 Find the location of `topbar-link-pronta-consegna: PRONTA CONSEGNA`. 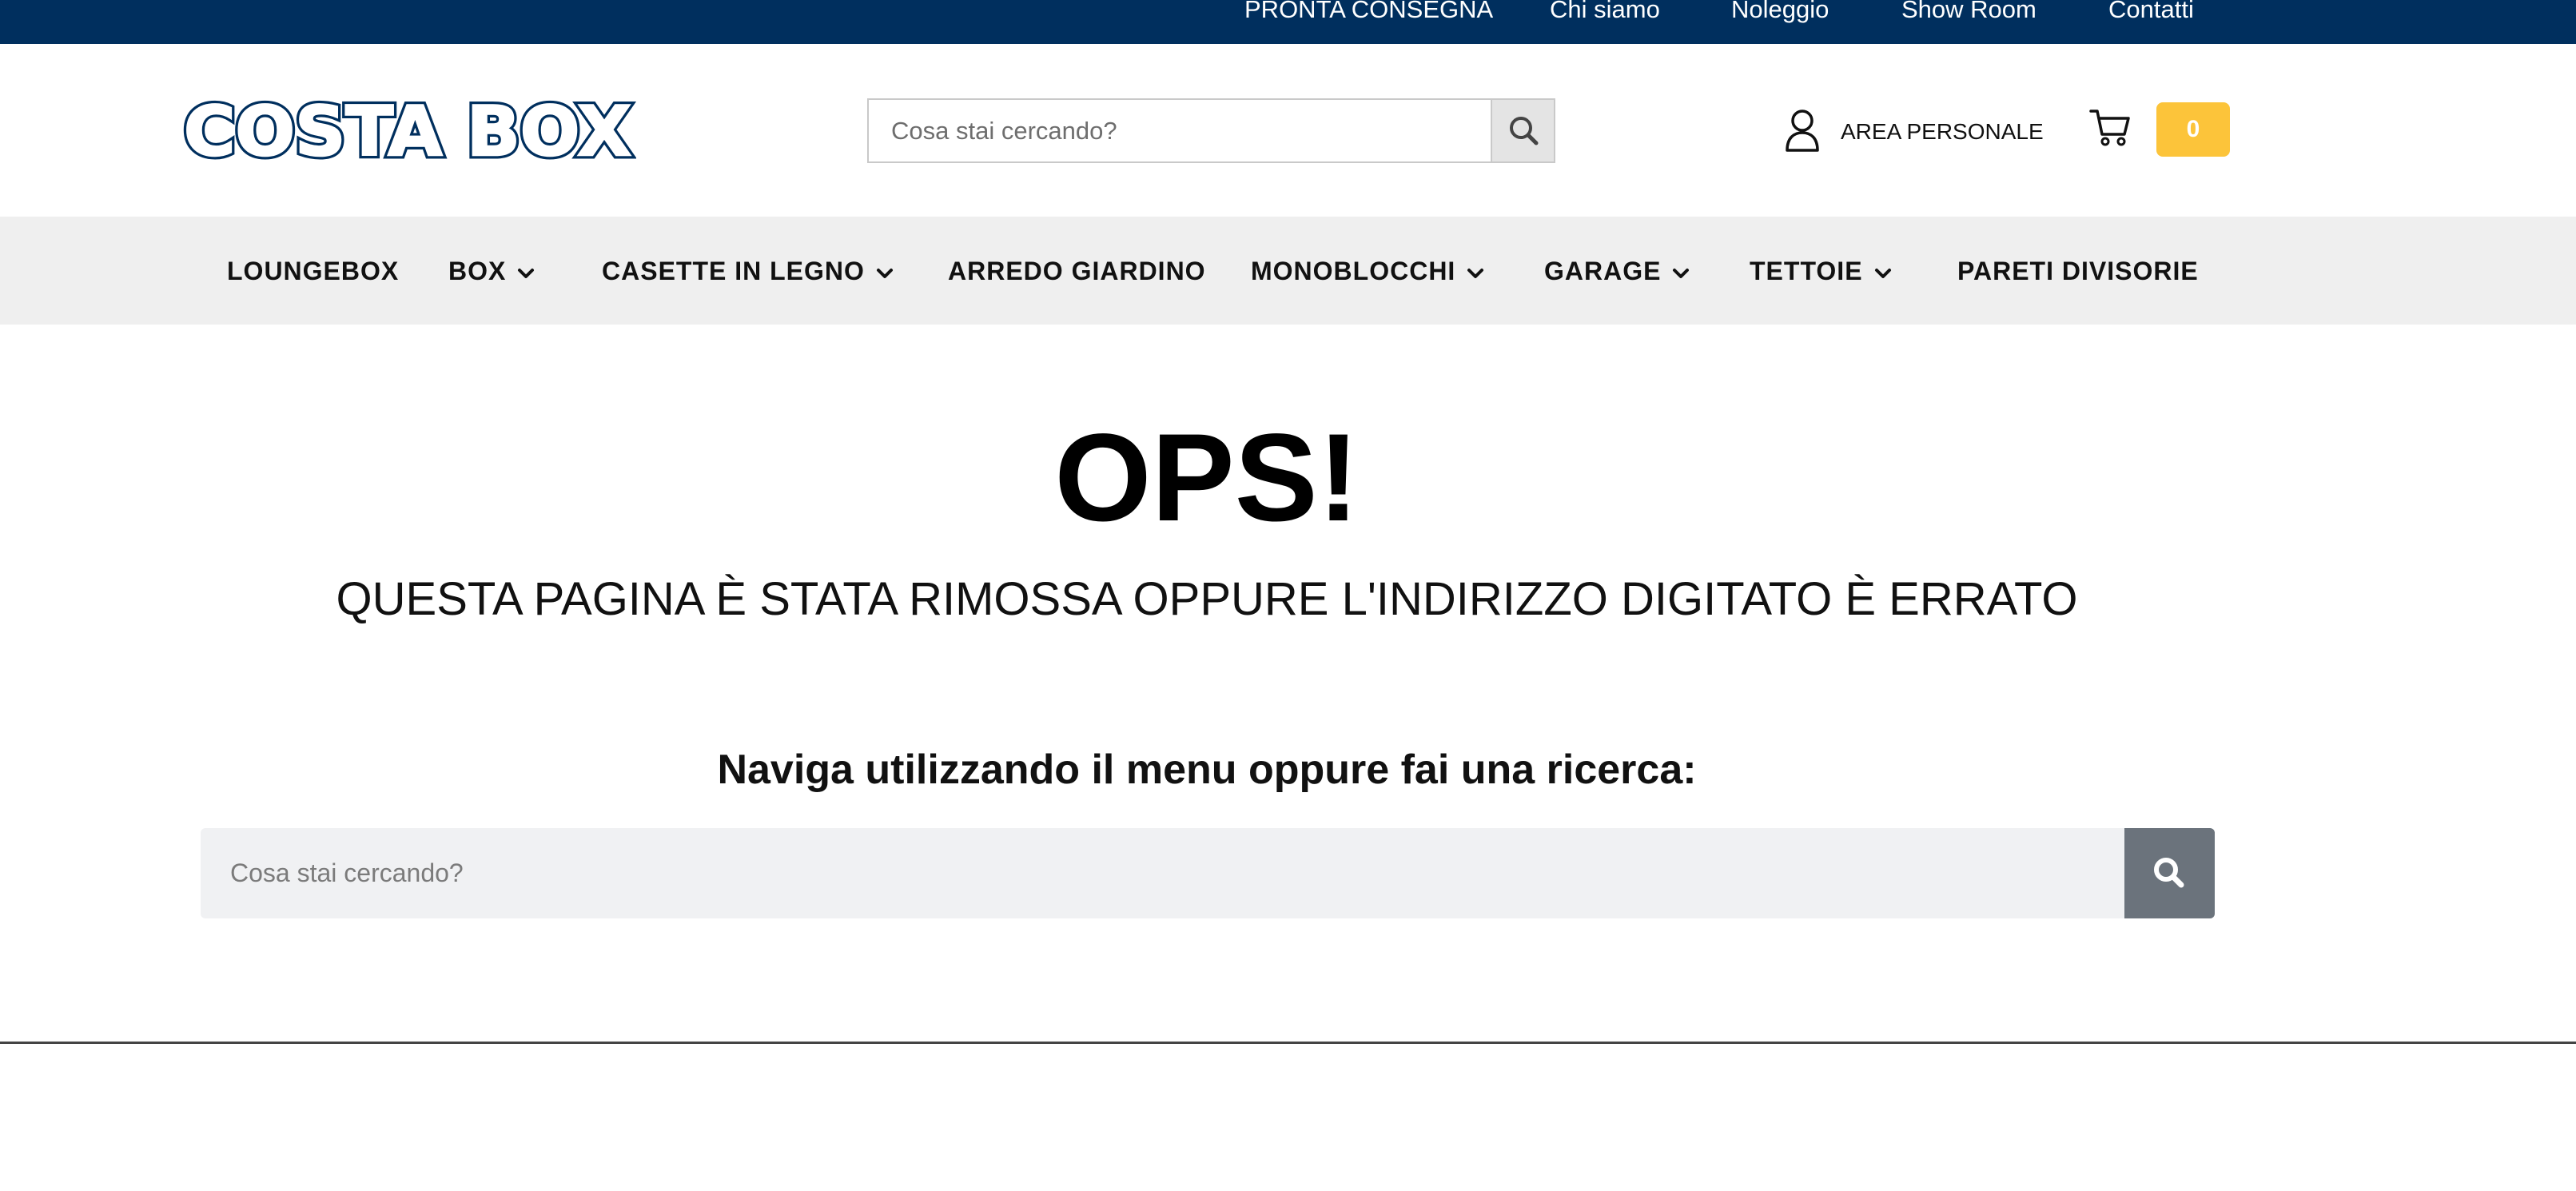

topbar-link-pronta-consegna: PRONTA CONSEGNA is located at coordinates (1368, 12).